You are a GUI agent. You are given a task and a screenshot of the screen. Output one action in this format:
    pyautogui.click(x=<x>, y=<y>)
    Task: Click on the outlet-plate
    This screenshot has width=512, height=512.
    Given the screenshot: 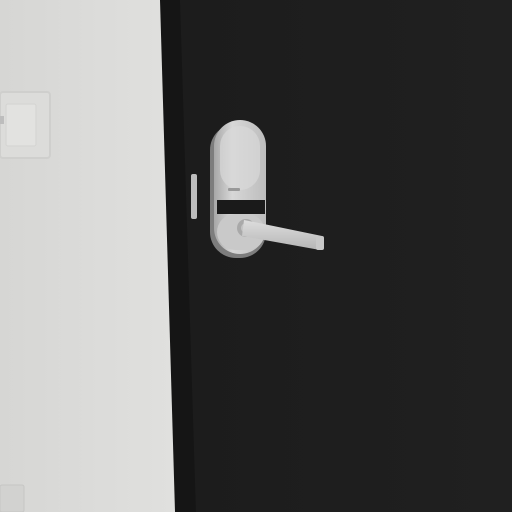 What is the action you would take?
    pyautogui.click(x=12, y=498)
    